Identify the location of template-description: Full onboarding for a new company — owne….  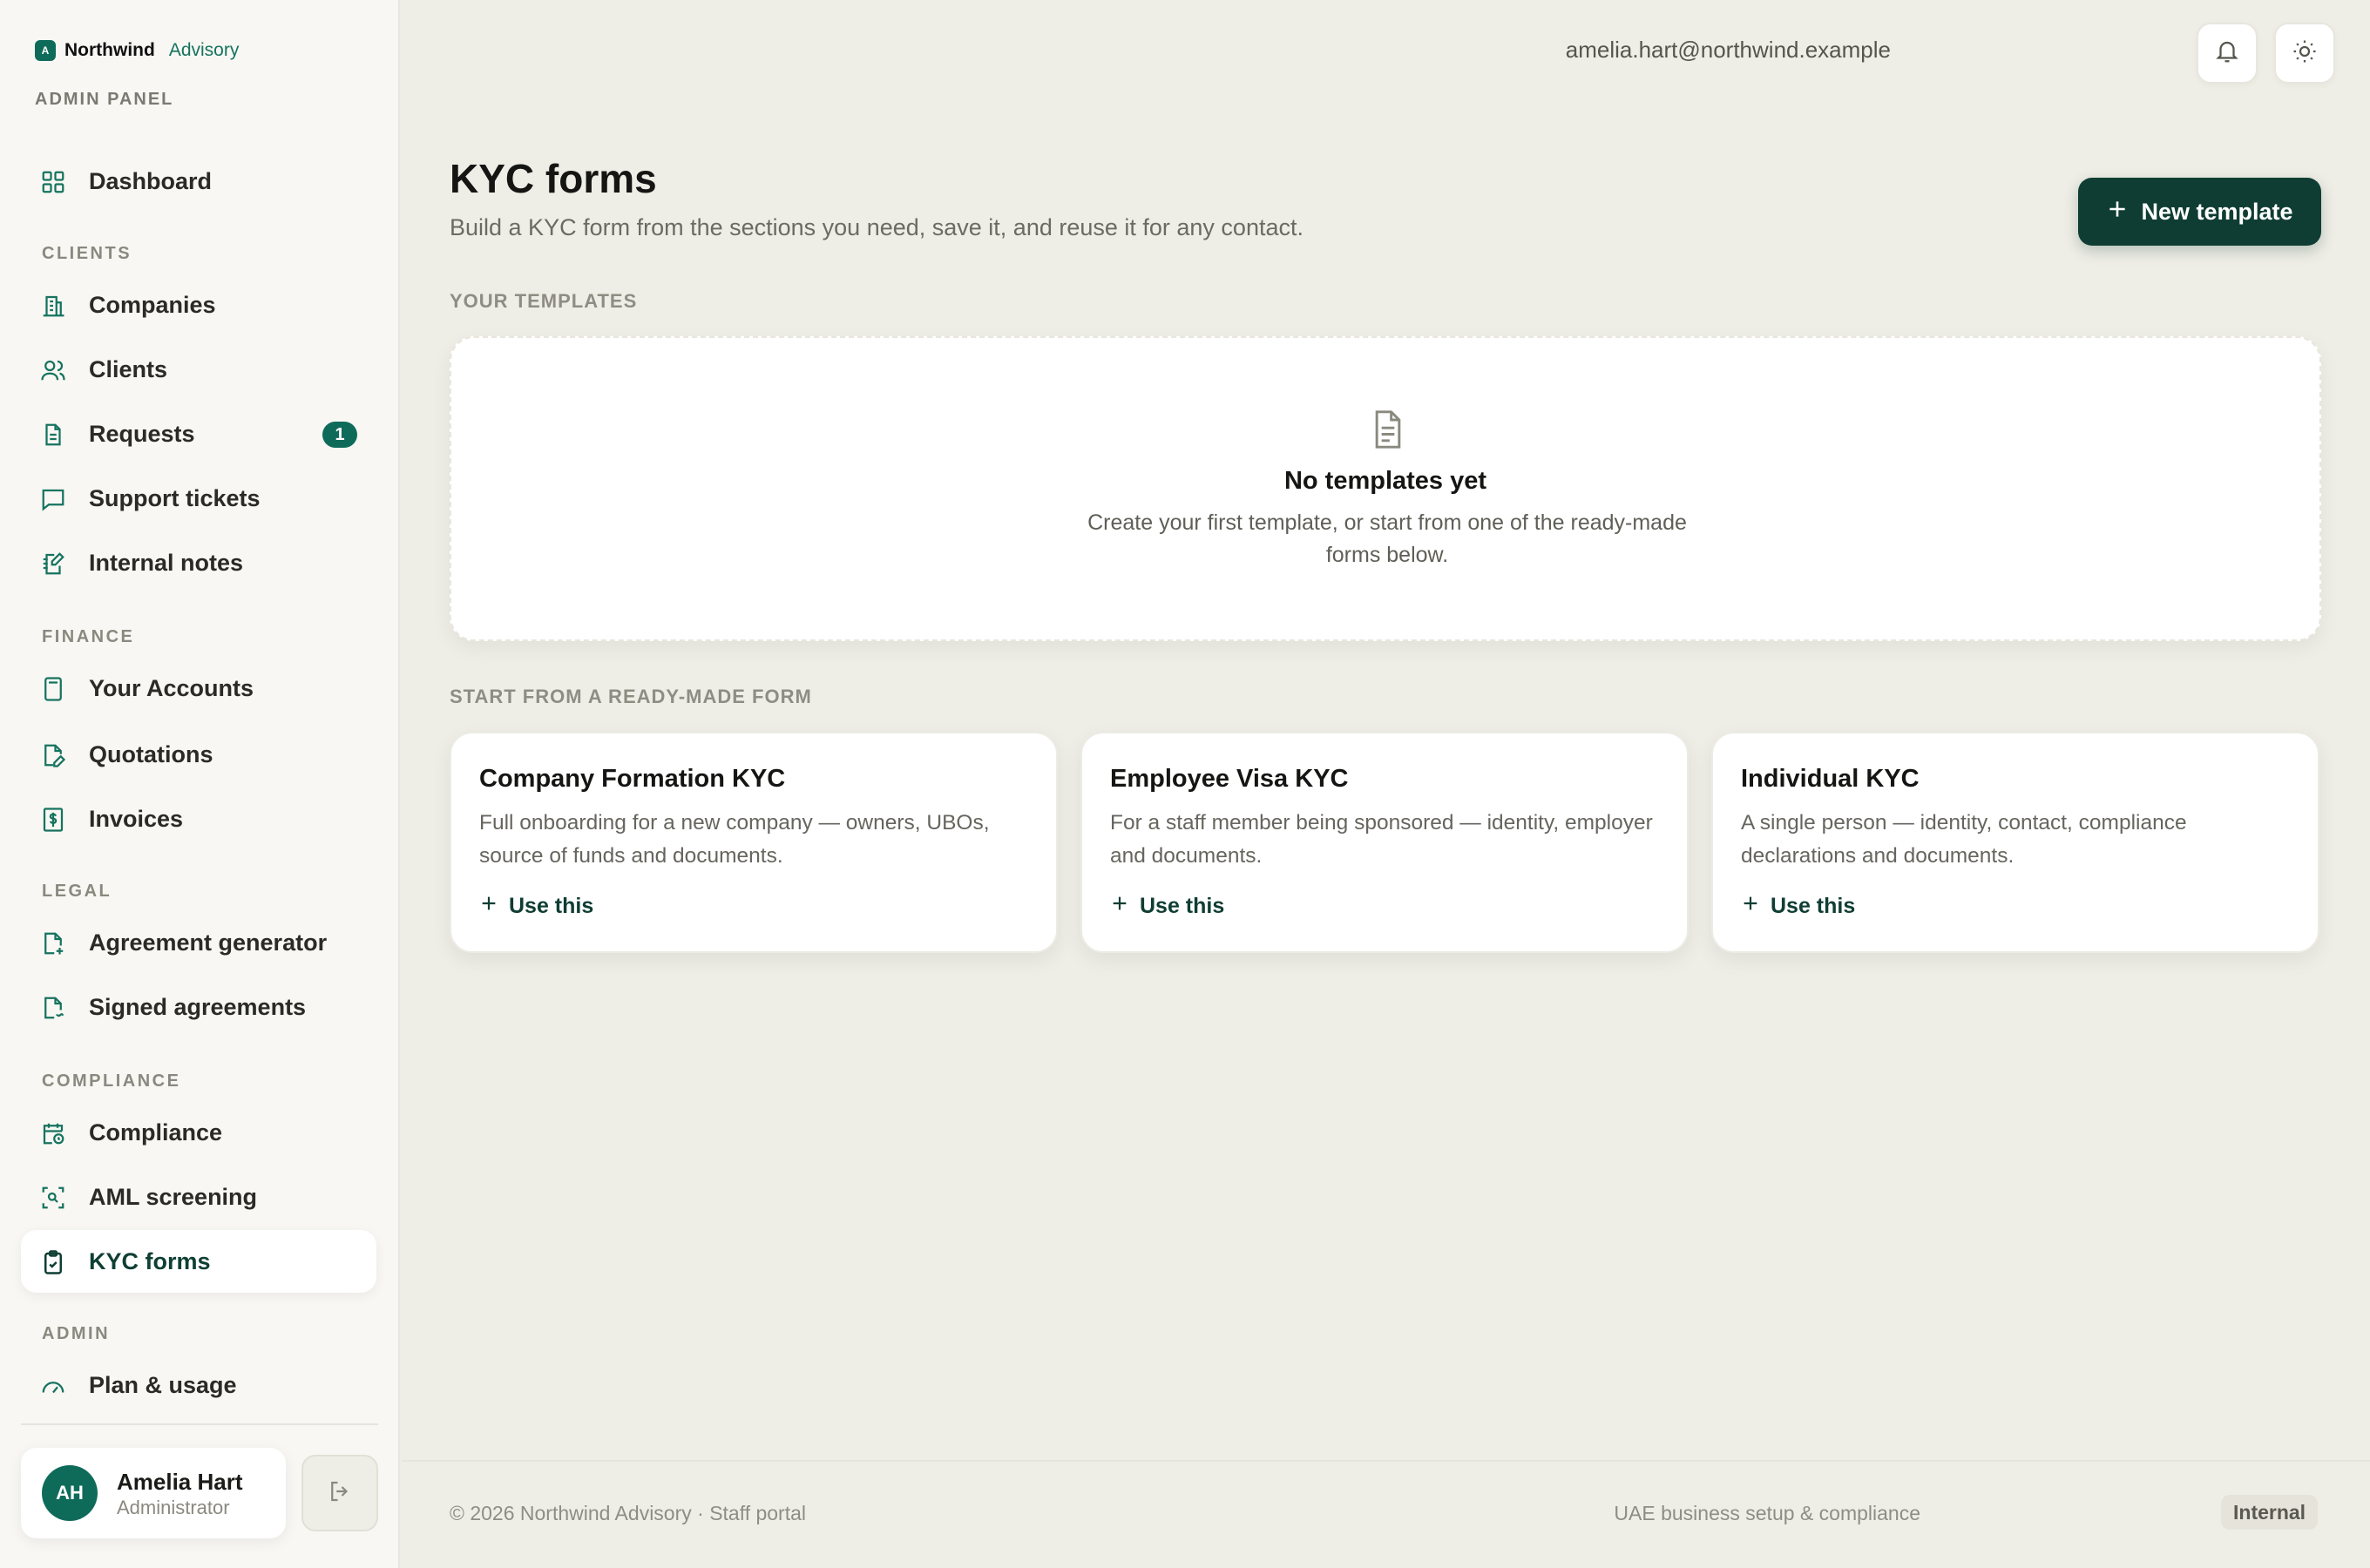
(734, 839).